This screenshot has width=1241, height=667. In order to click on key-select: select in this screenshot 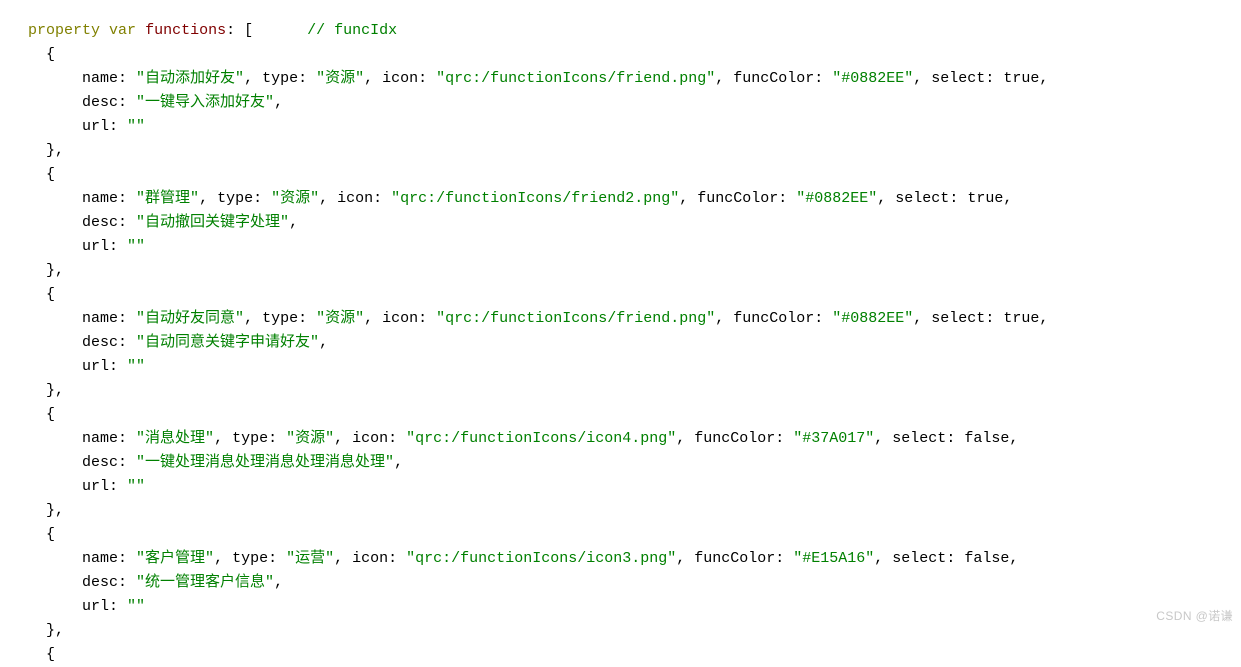, I will do `click(958, 78)`.